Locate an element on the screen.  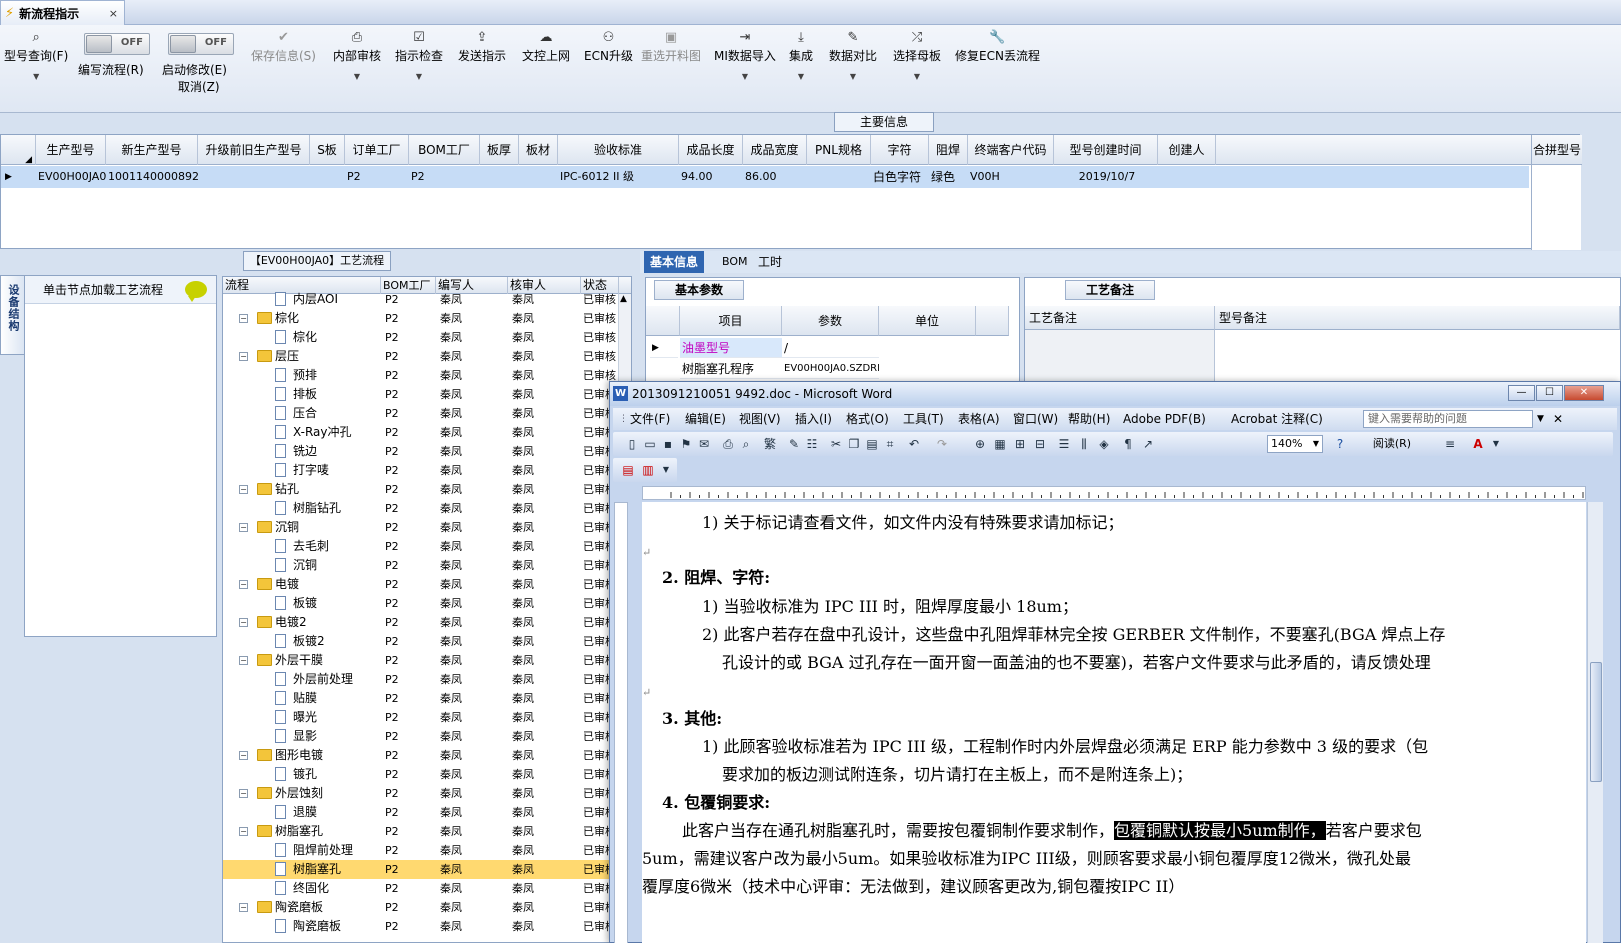
tree-node: 镀孔 P2 秦凤 秦凤 已审核 is located at coordinates (420, 774).